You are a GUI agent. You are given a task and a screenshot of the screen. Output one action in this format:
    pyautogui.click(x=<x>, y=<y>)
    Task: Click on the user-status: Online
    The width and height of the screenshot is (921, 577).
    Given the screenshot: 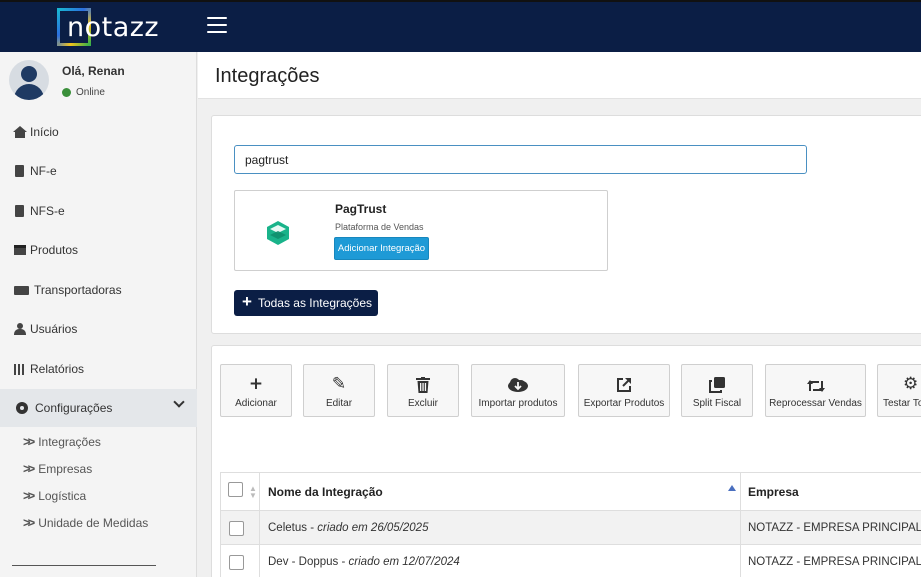 What is the action you would take?
    pyautogui.click(x=90, y=92)
    